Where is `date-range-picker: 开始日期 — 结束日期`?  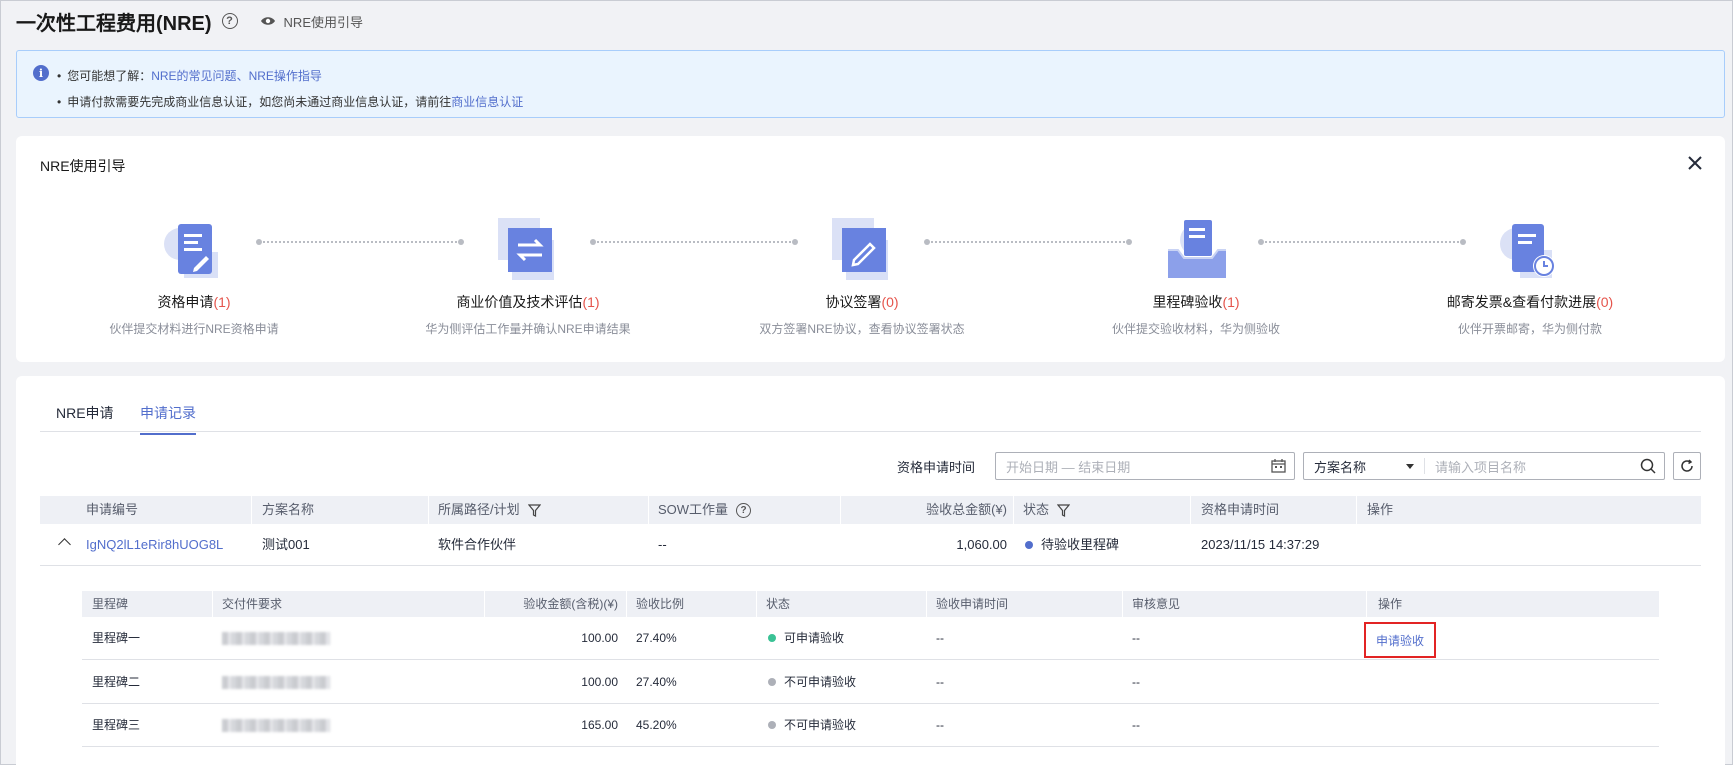
date-range-picker: 开始日期 — 结束日期 is located at coordinates (1145, 466).